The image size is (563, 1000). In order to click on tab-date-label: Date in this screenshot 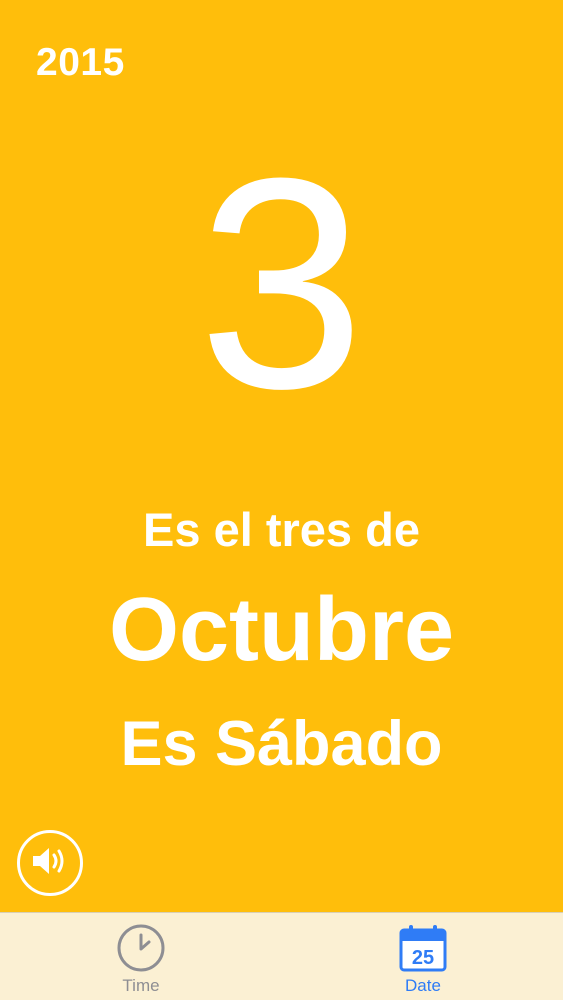, I will do `click(423, 985)`.